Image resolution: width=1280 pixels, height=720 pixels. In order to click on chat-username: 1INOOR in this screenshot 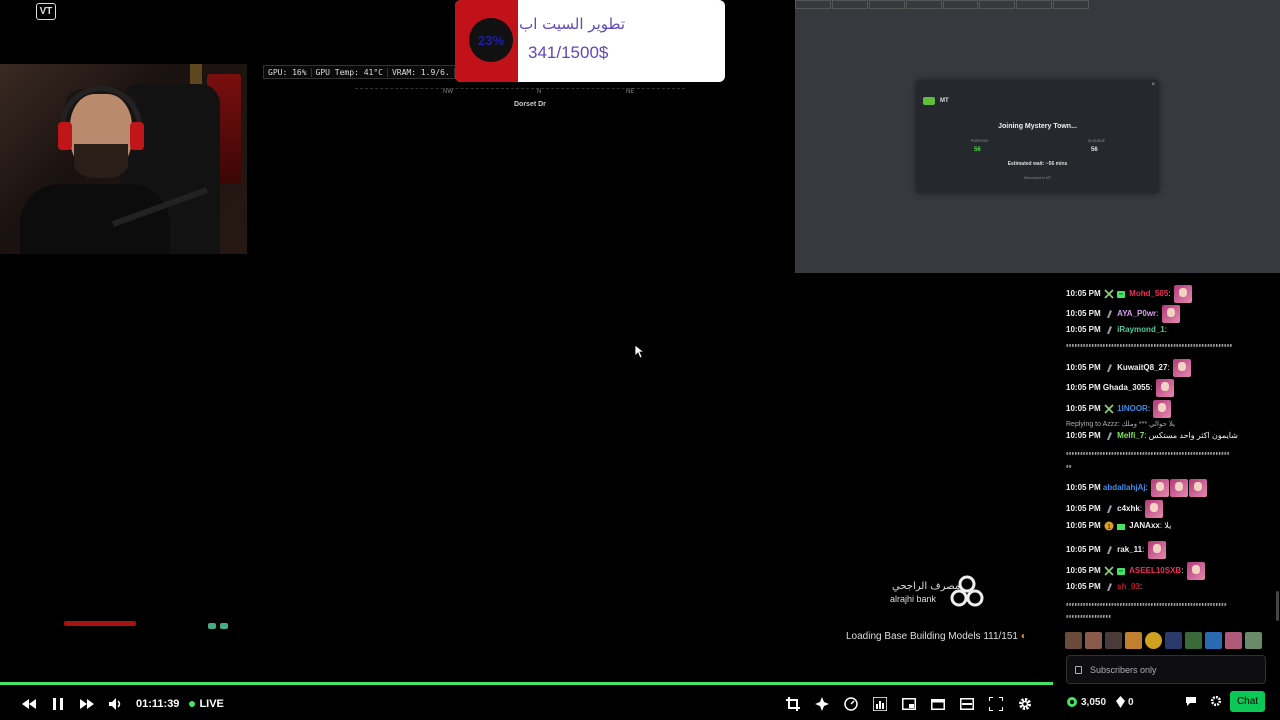, I will do `click(1132, 408)`.